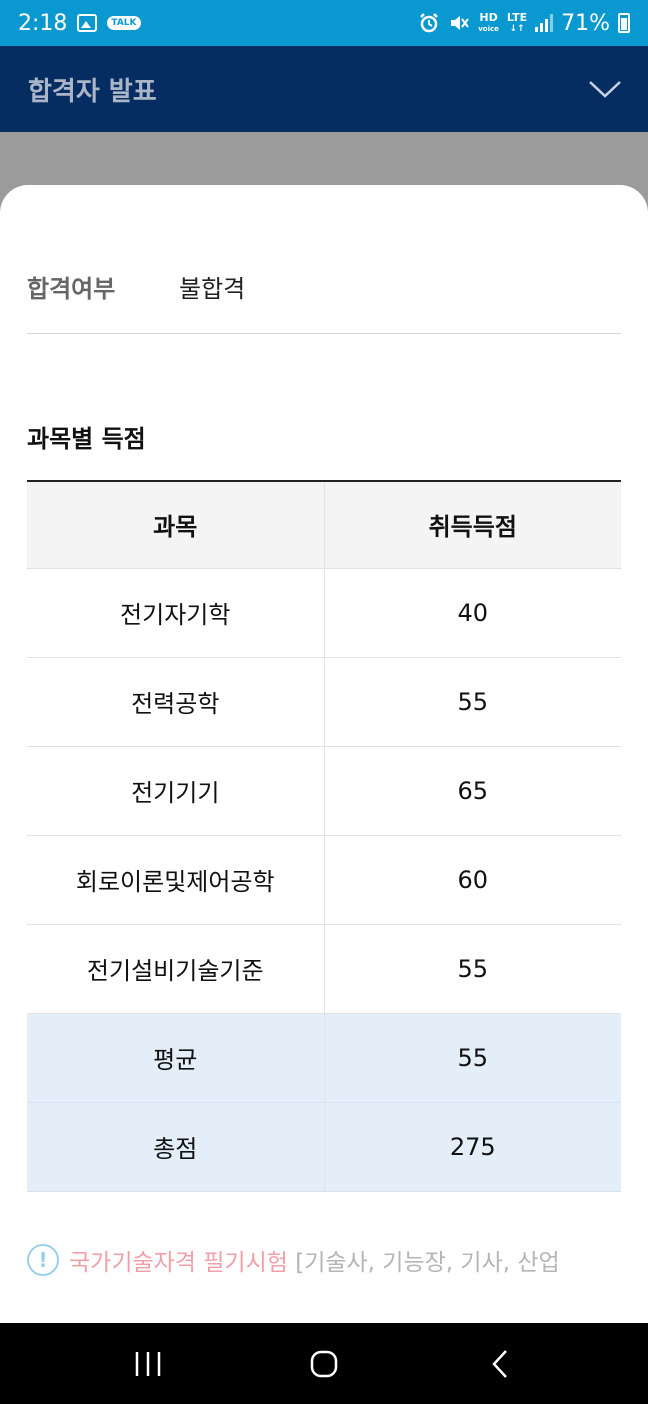 This screenshot has height=1404, width=648. I want to click on score-cell: 60, so click(472, 880).